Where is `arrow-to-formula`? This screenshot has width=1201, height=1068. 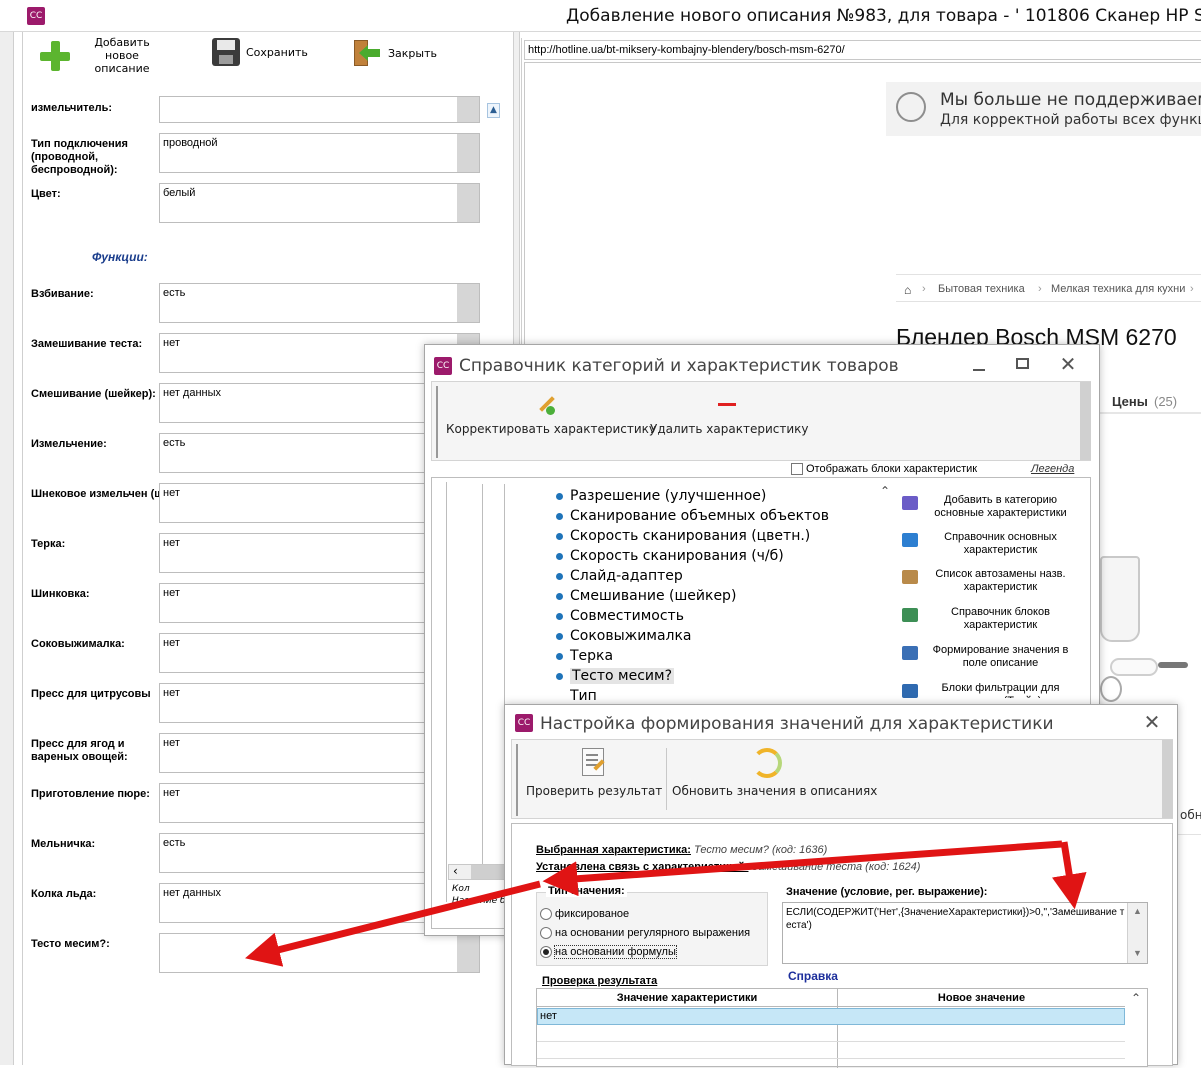
arrow-to-formula is located at coordinates (1069, 875).